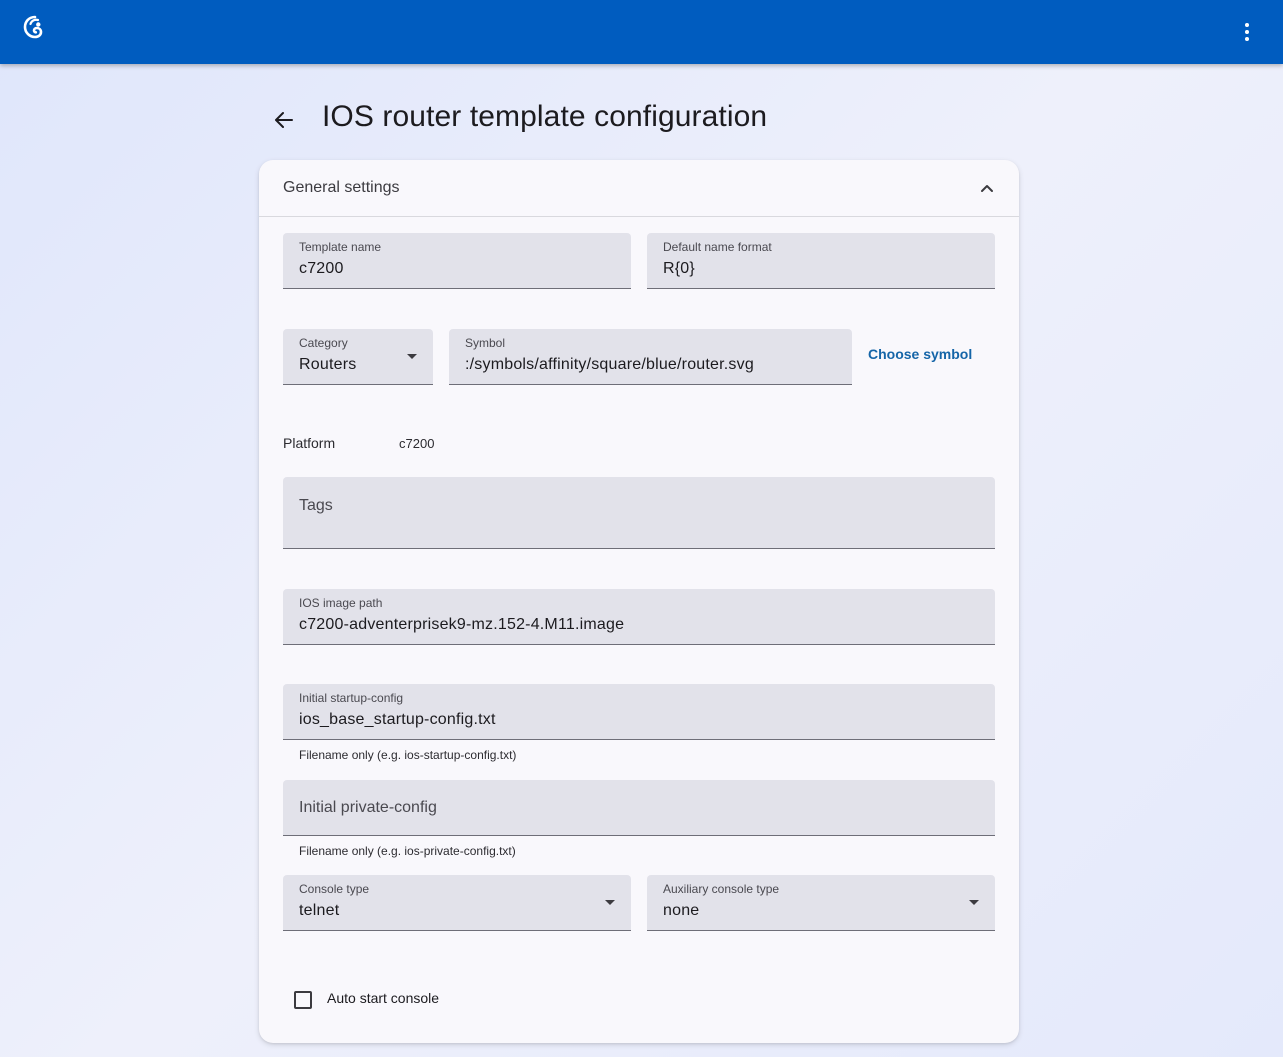 Image resolution: width=1283 pixels, height=1057 pixels. Describe the element at coordinates (284, 120) in the screenshot. I see `arrow-left-icon` at that location.